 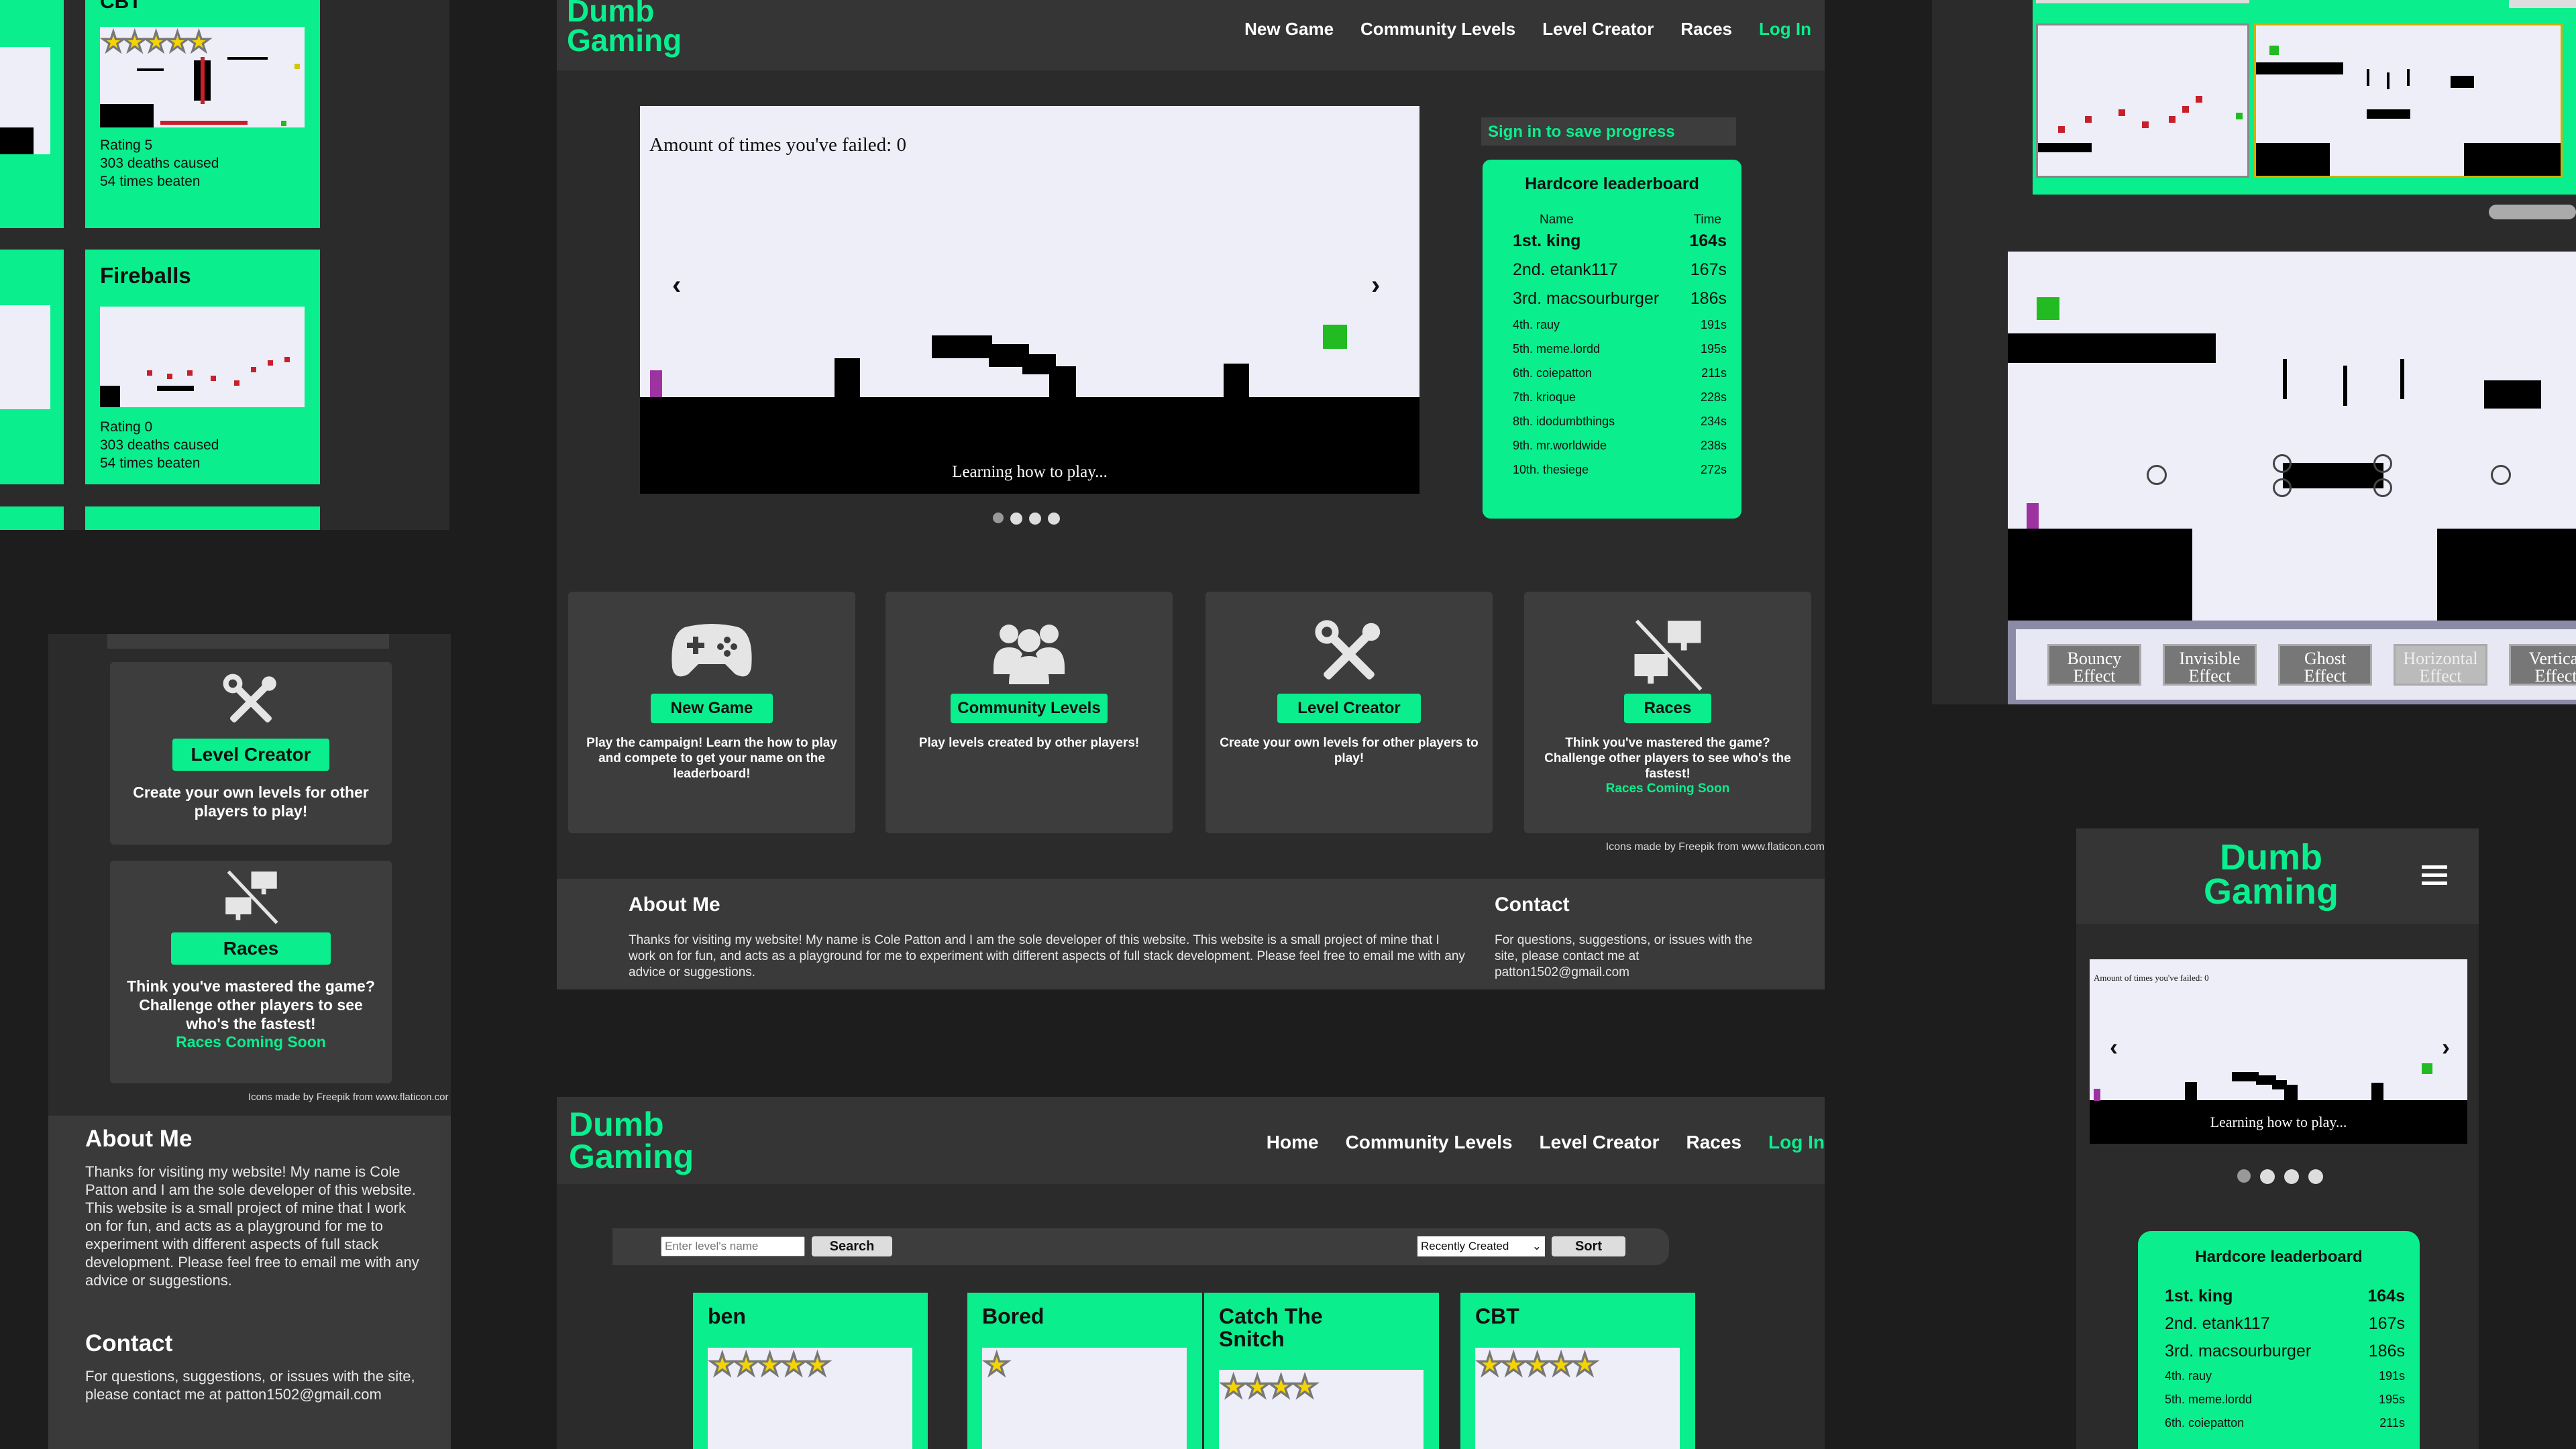 What do you see at coordinates (1349, 654) in the screenshot?
I see `tools-icon` at bounding box center [1349, 654].